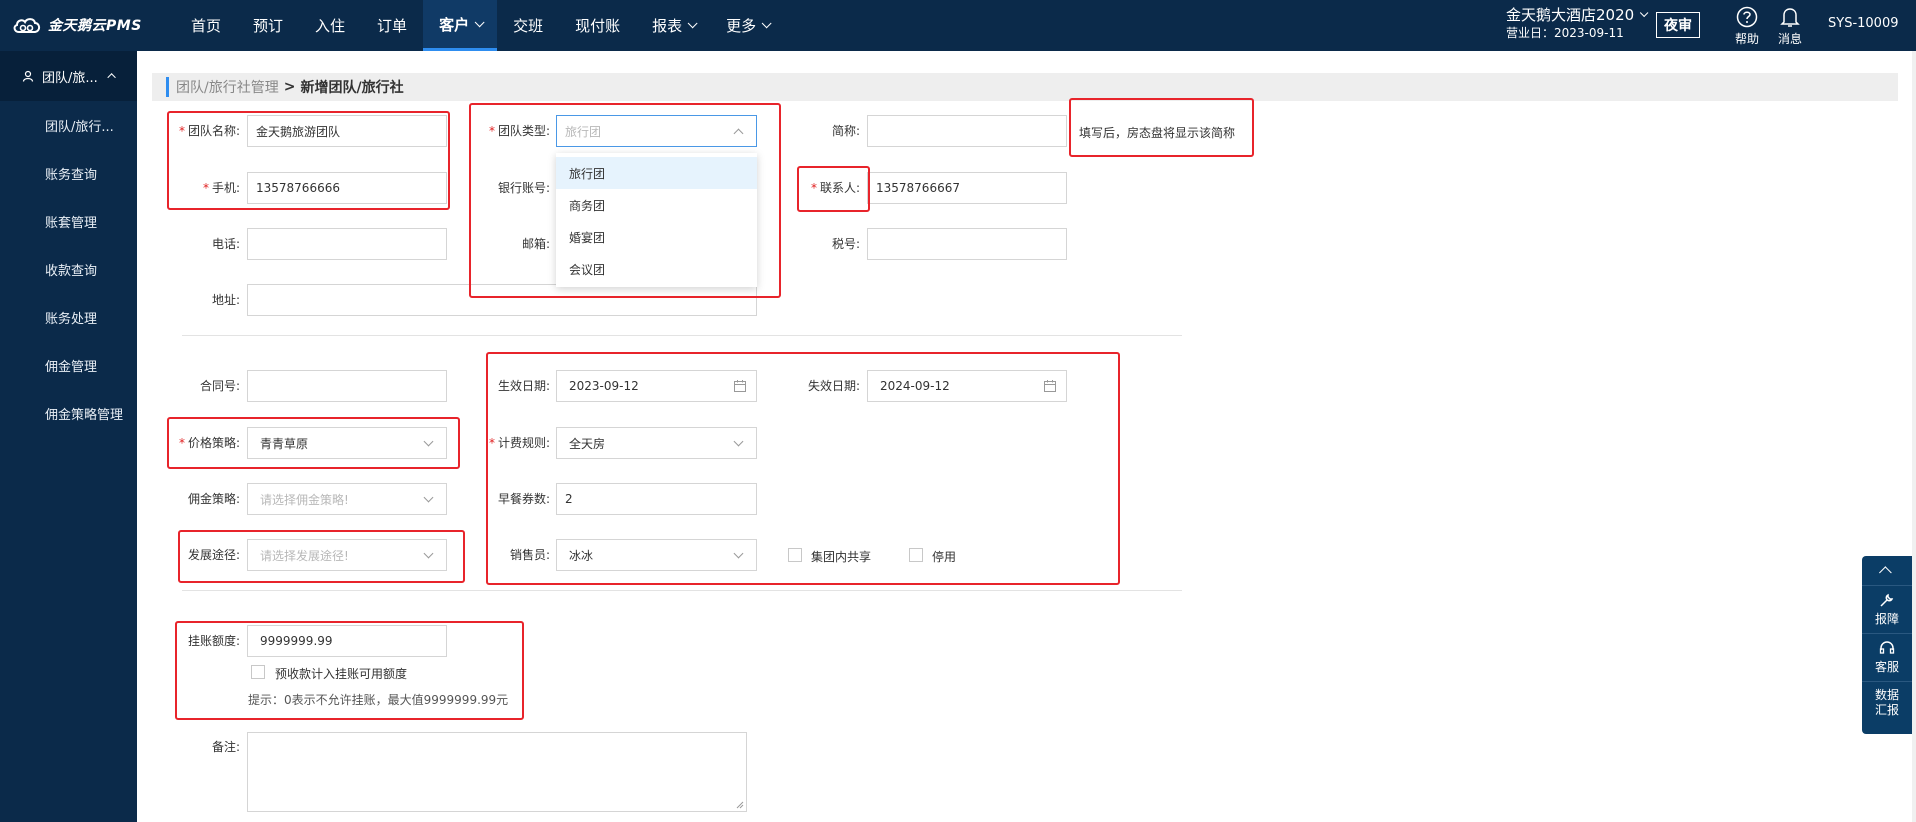 This screenshot has height=822, width=1916. I want to click on mobile-label: * 手机:, so click(221, 188).